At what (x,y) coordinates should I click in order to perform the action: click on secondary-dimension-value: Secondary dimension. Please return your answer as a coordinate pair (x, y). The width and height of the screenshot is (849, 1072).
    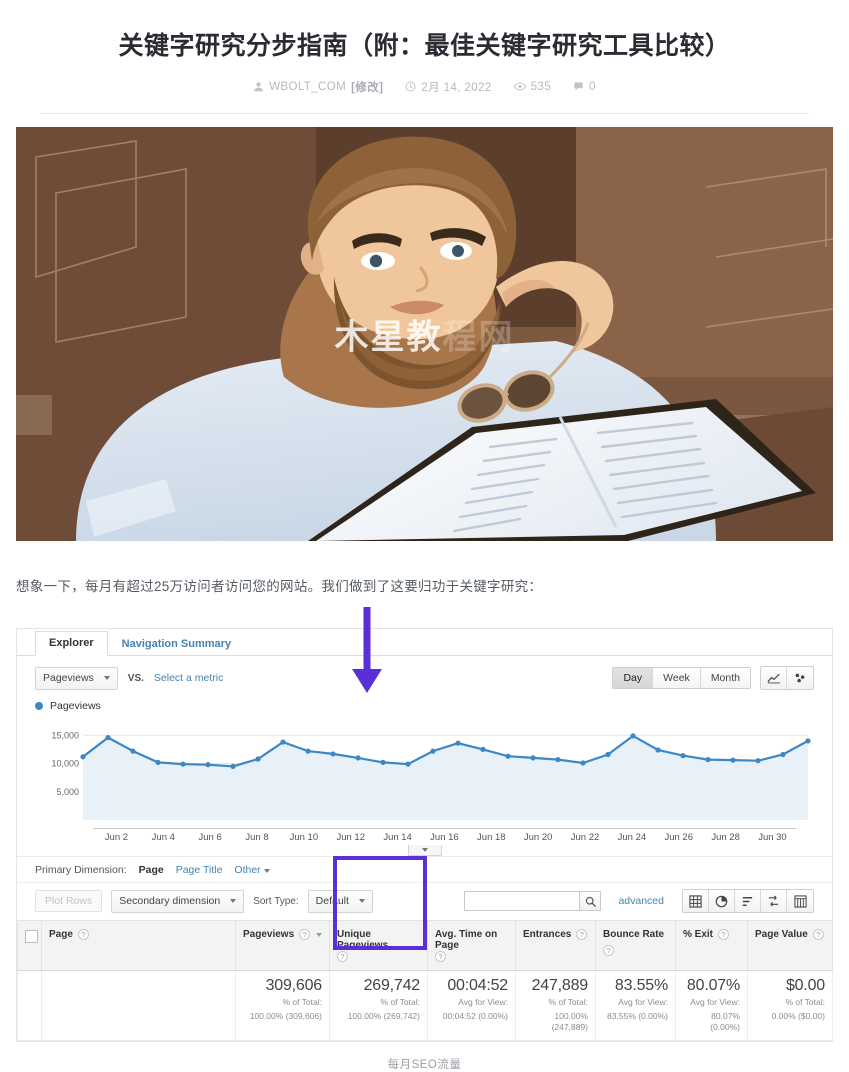
    Looking at the image, I should click on (170, 901).